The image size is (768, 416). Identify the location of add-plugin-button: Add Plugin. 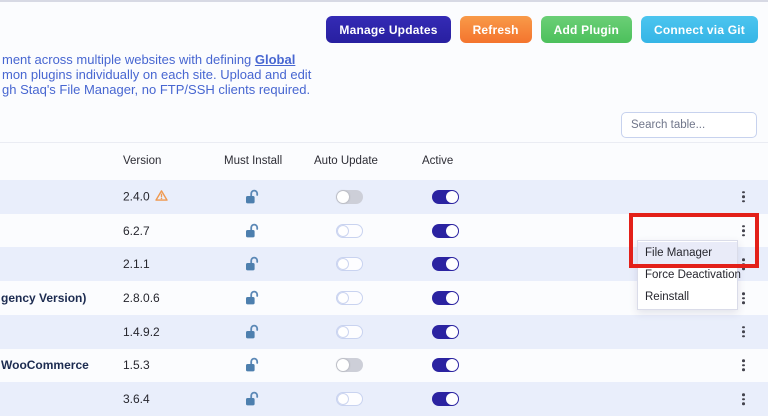
(586, 29).